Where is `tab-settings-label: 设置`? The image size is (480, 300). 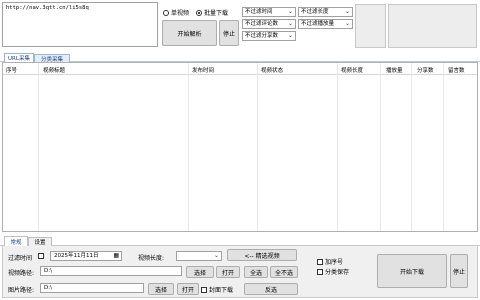 tab-settings-label: 设置 is located at coordinates (40, 243).